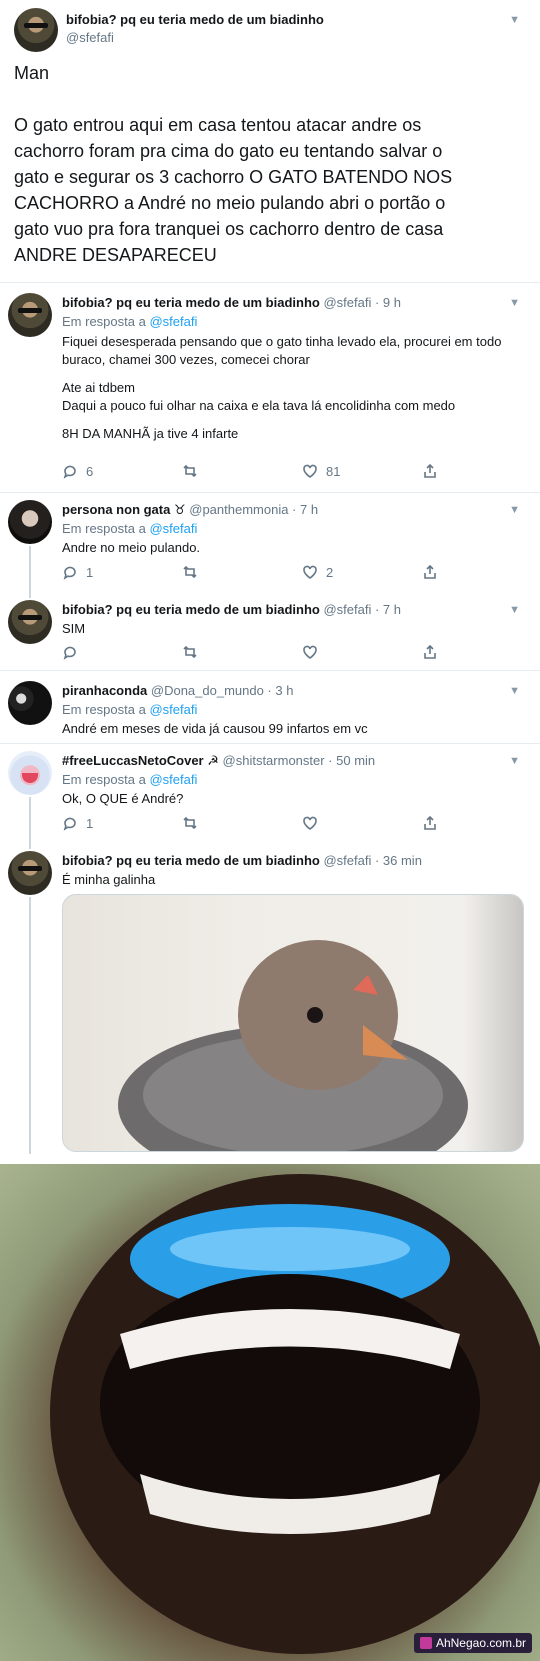 Image resolution: width=540 pixels, height=1661 pixels. I want to click on like-button: 81, so click(321, 471).